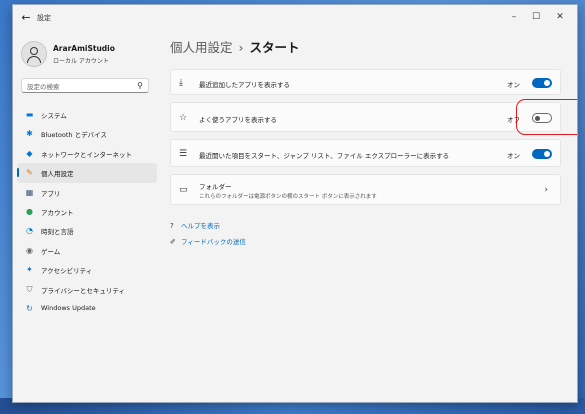  Describe the element at coordinates (51, 251) in the screenshot. I see `sidebar-item-label: ゲーム` at that location.